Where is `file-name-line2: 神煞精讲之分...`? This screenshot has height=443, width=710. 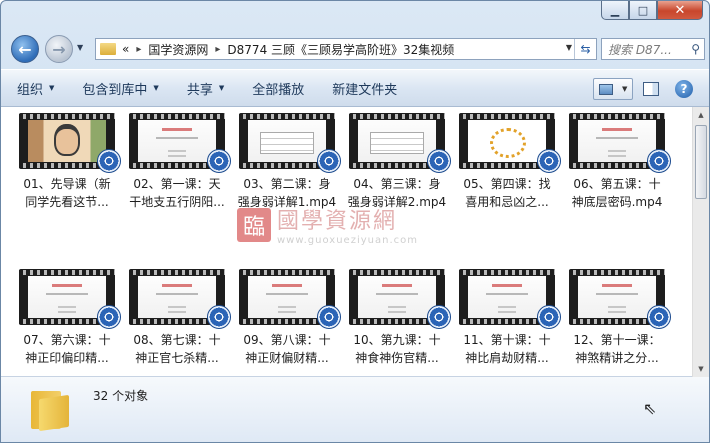 file-name-line2: 神煞精讲之分... is located at coordinates (617, 358).